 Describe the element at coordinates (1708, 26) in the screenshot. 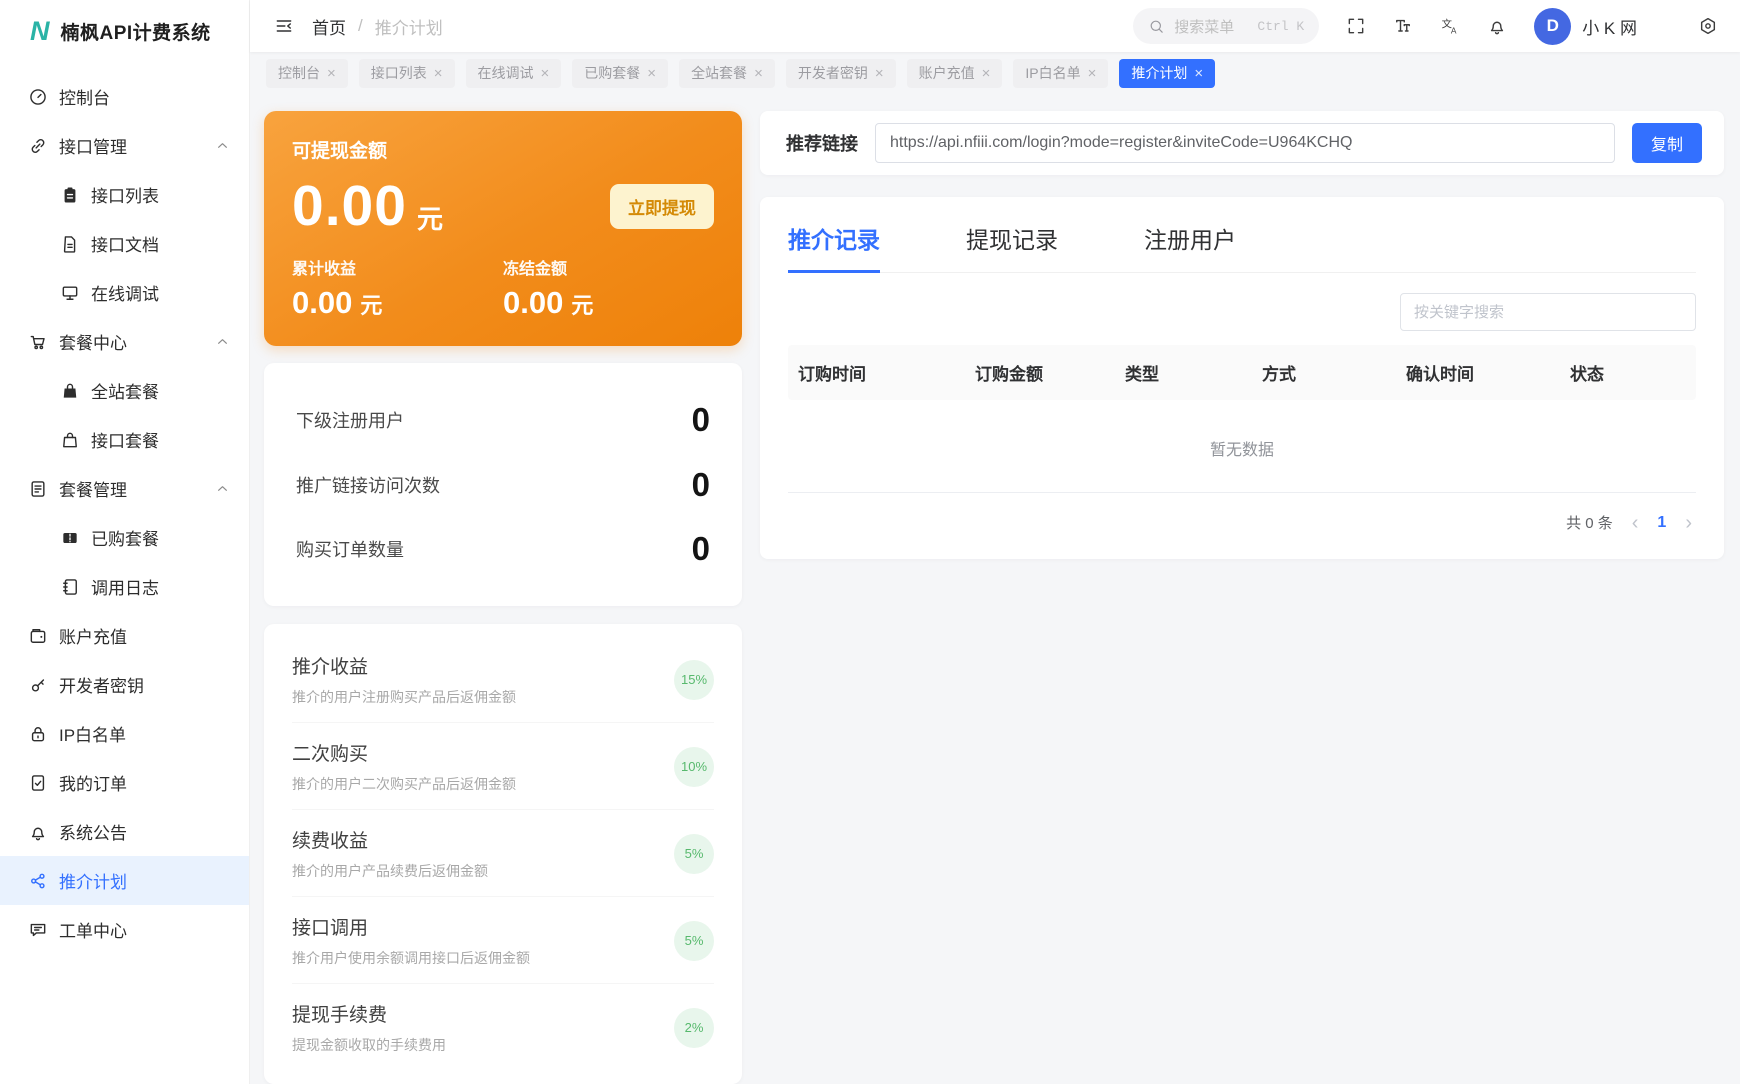

I see `settings-gear-icon` at that location.